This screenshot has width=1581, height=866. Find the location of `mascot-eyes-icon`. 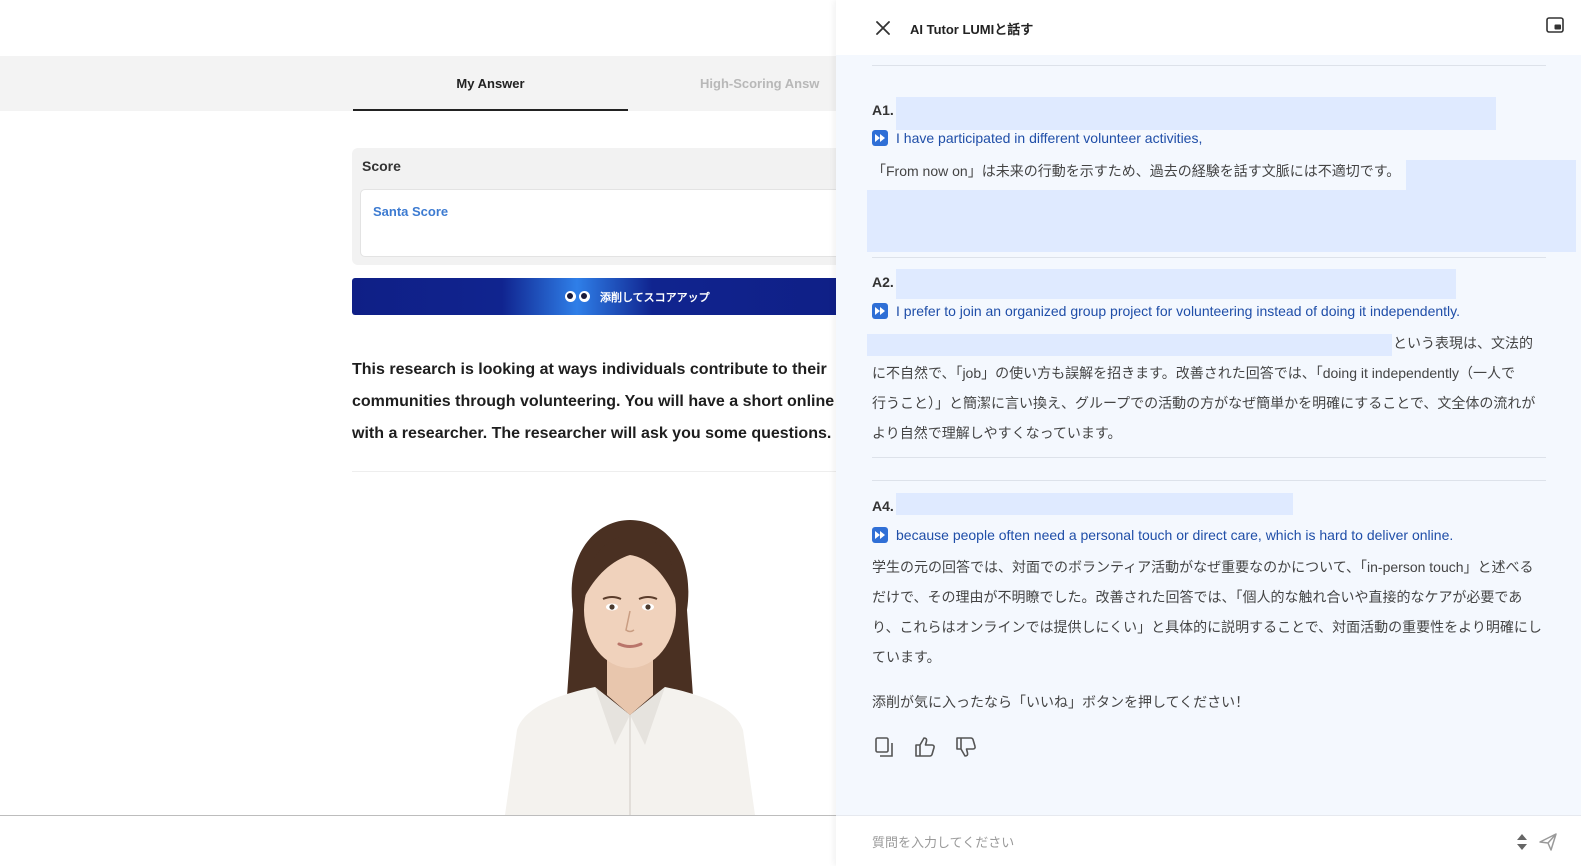

mascot-eyes-icon is located at coordinates (577, 296).